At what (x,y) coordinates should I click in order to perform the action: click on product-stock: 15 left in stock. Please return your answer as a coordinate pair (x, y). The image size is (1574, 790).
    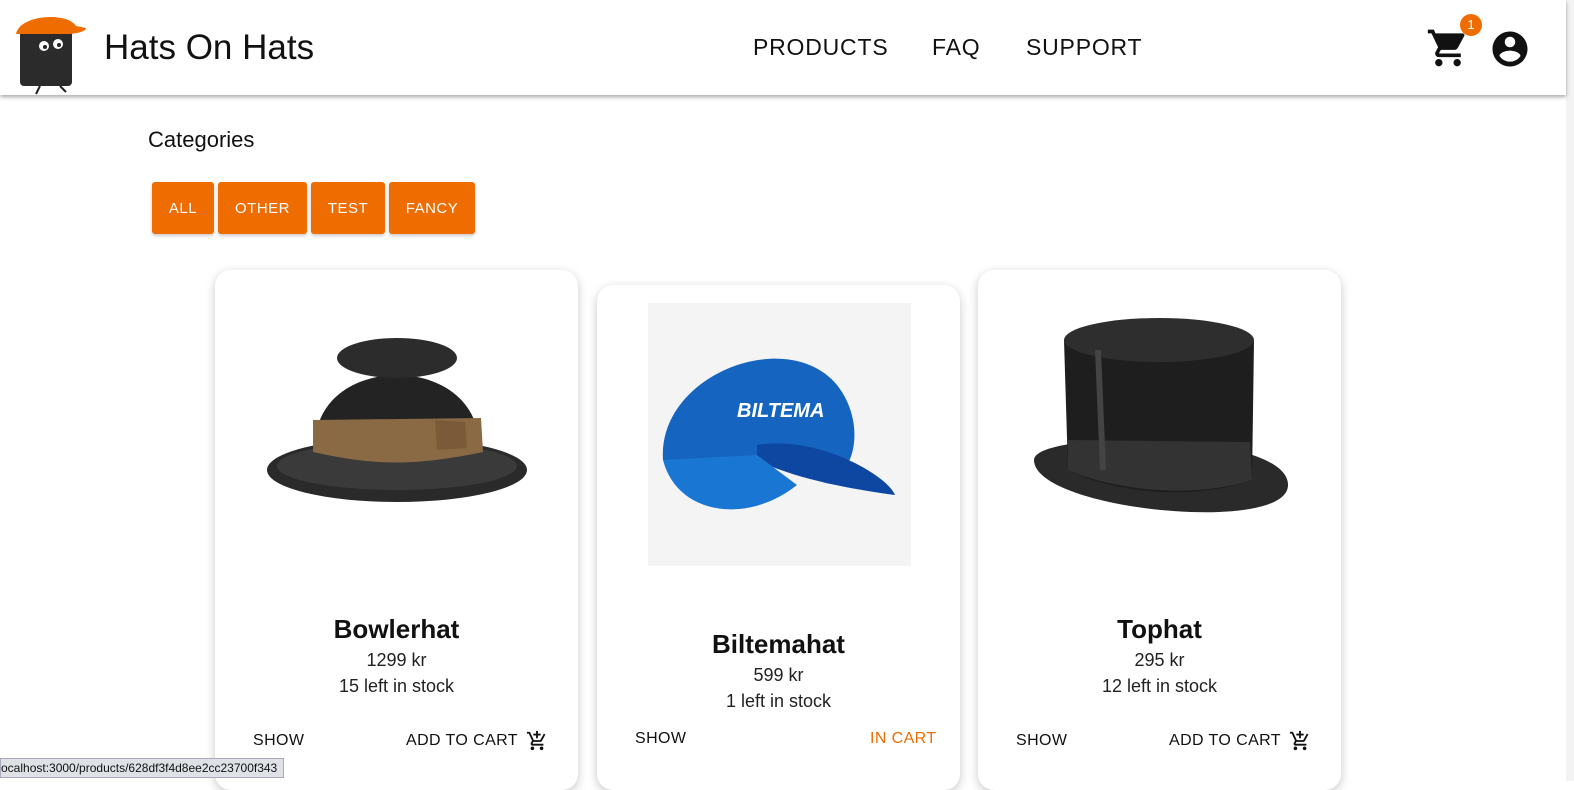
    Looking at the image, I should click on (396, 686).